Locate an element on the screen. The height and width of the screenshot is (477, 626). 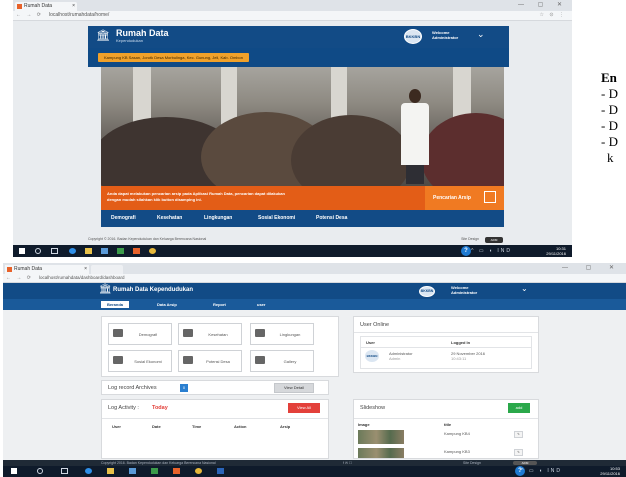
tile-demografi: Demografi is located at coordinates (140, 334).